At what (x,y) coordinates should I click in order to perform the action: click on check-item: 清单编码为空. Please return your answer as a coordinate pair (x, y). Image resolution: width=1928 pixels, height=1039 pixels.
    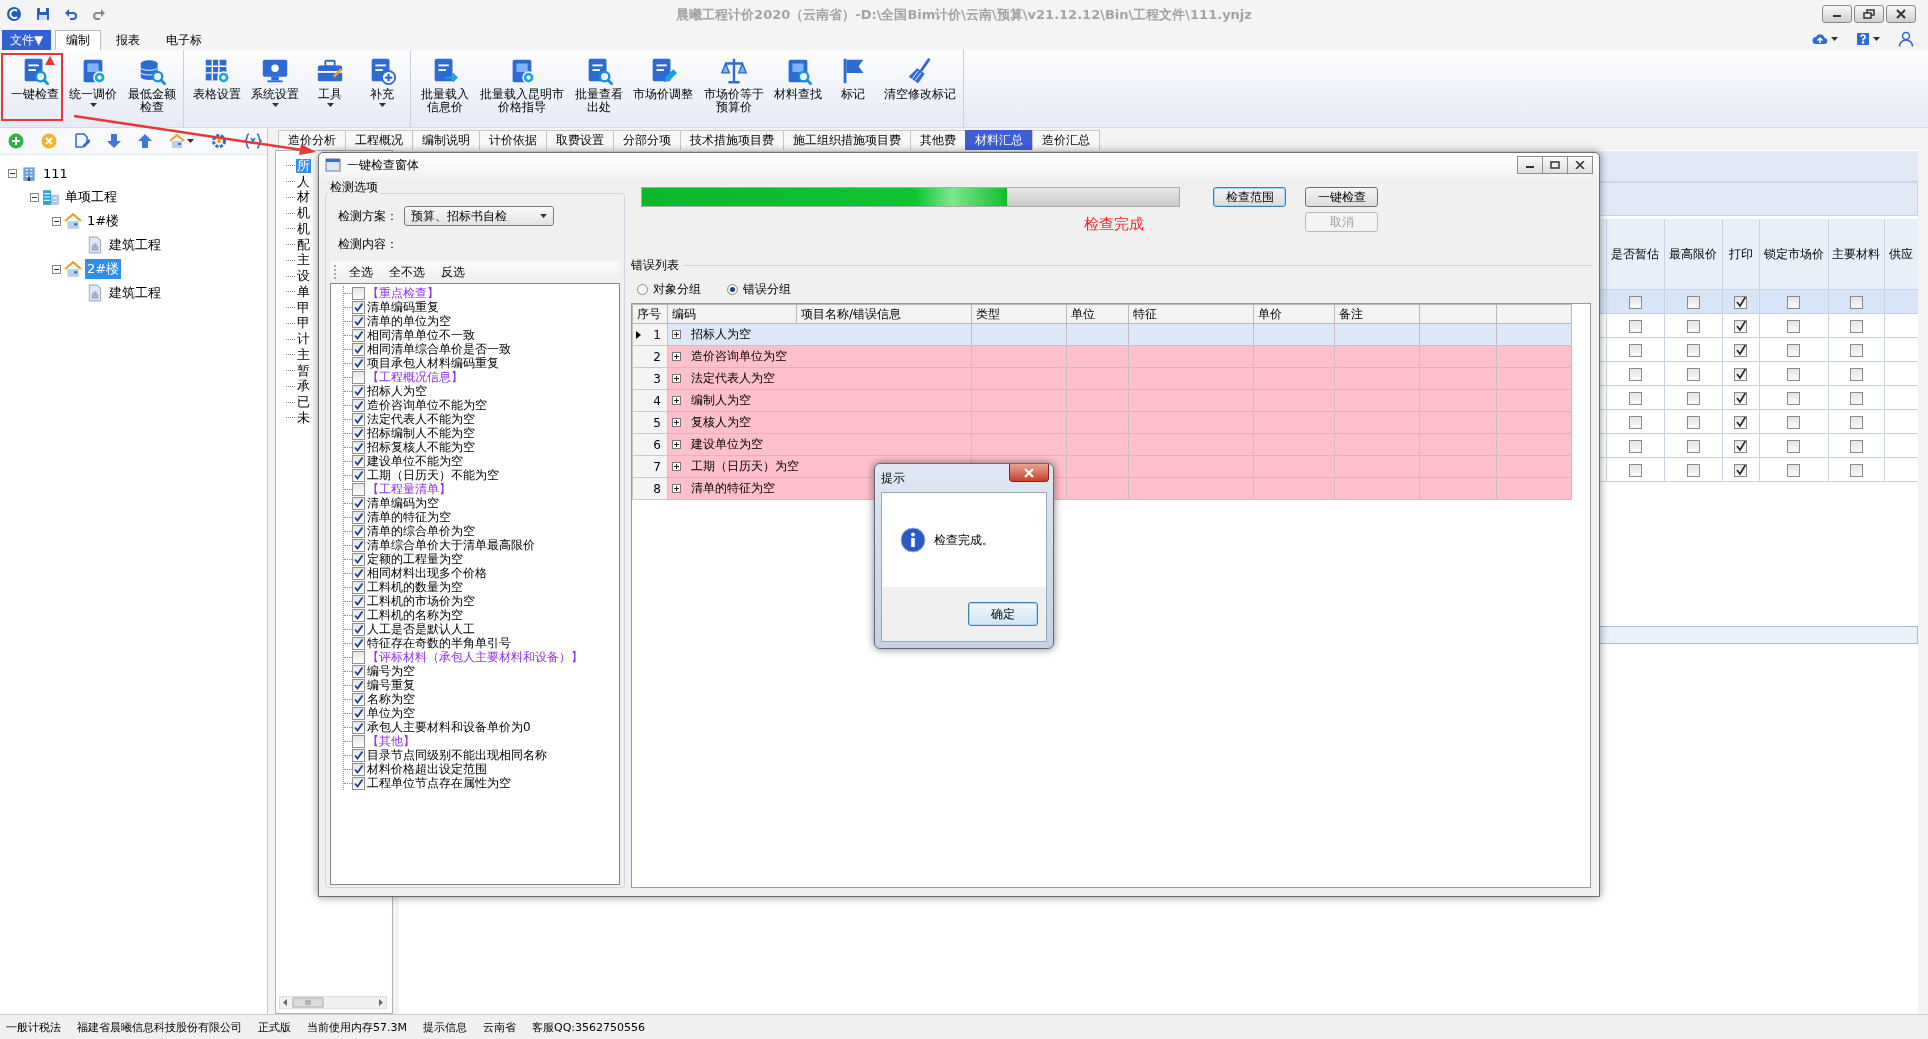
    Looking at the image, I should click on (403, 503).